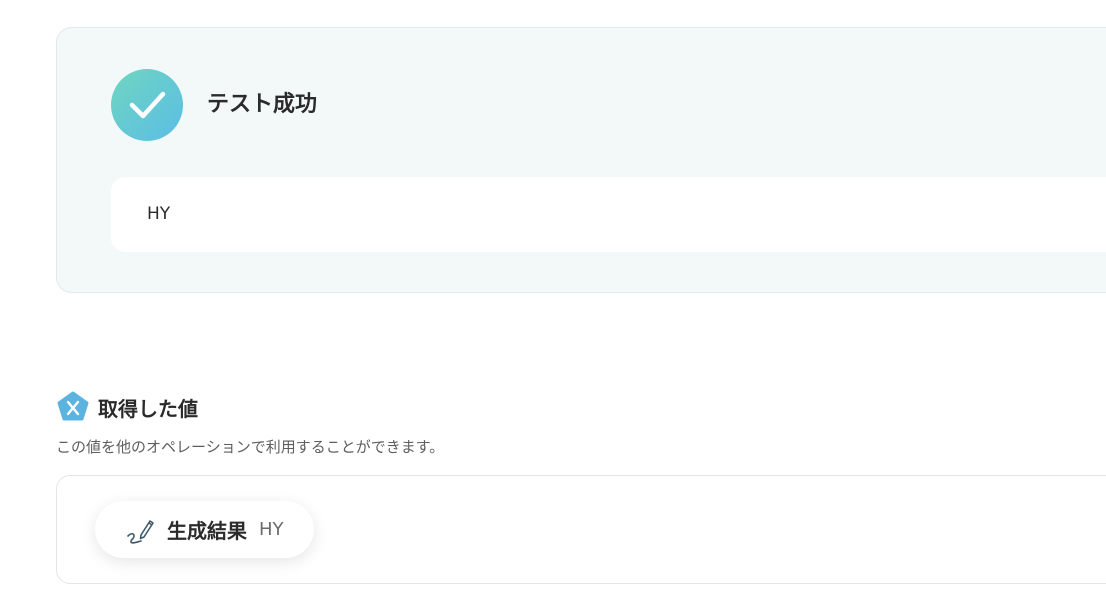 This screenshot has height=612, width=1106. What do you see at coordinates (262, 104) in the screenshot?
I see `test-success-title: テスト成功` at bounding box center [262, 104].